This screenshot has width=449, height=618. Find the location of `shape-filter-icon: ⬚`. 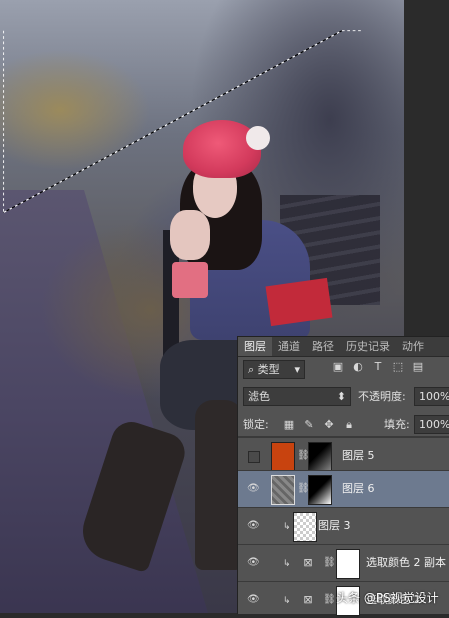

shape-filter-icon: ⬚ is located at coordinates (398, 367).